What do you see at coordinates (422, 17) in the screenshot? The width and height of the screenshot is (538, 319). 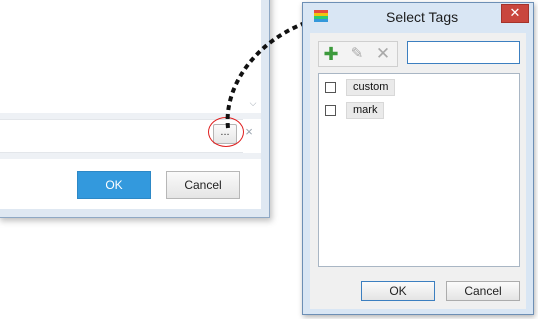 I see `window-title: Select Tags` at bounding box center [422, 17].